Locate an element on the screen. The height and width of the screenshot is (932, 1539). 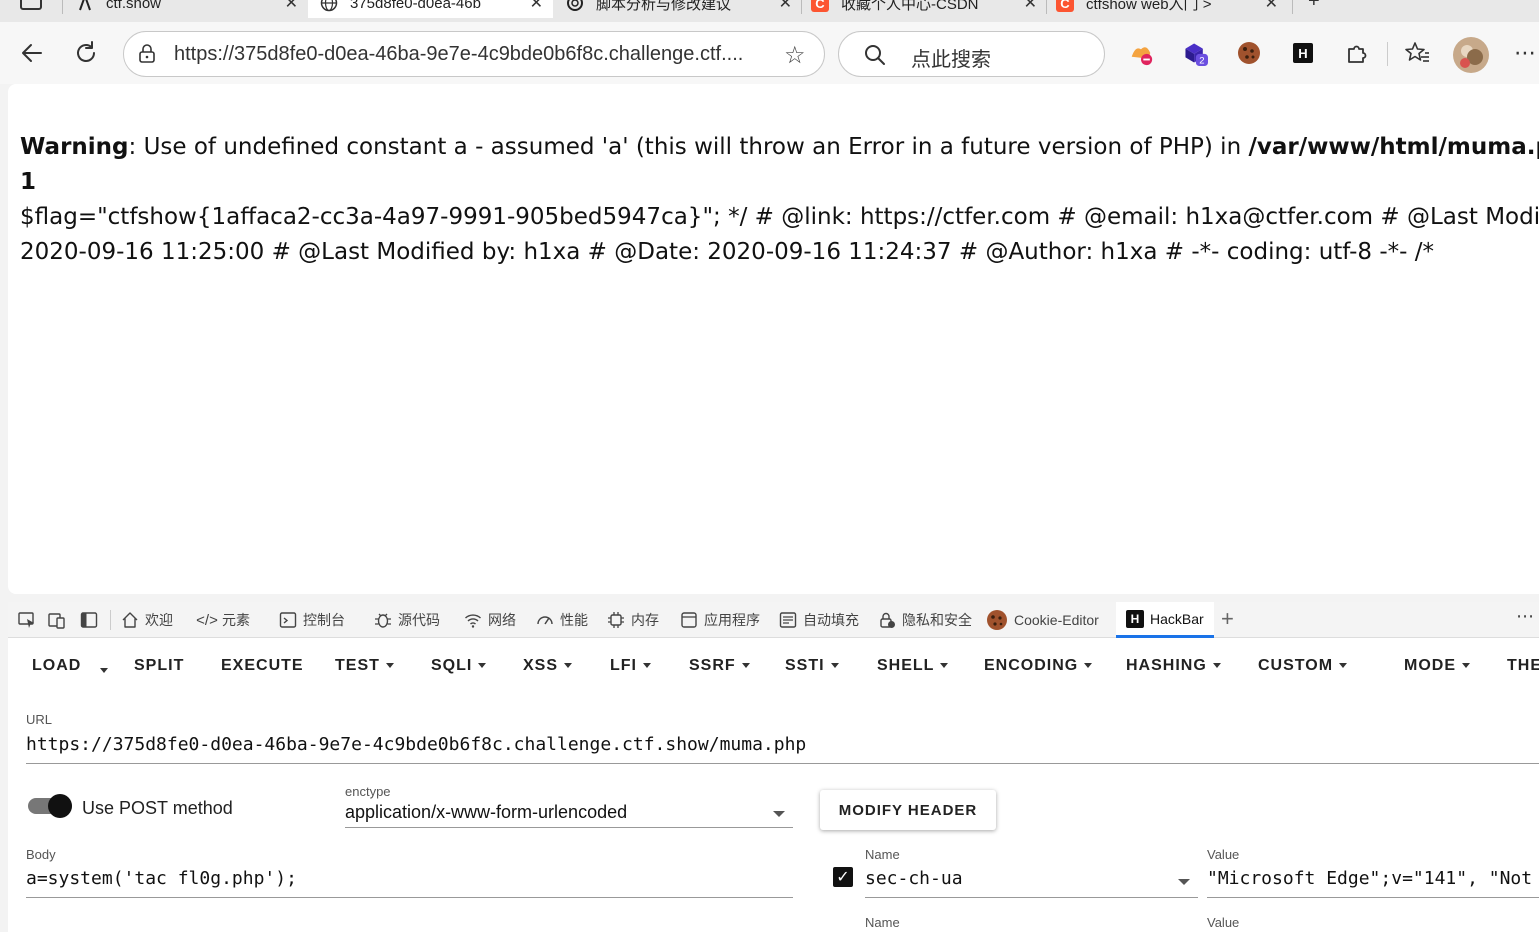
post-method-toggle is located at coordinates (50, 806).